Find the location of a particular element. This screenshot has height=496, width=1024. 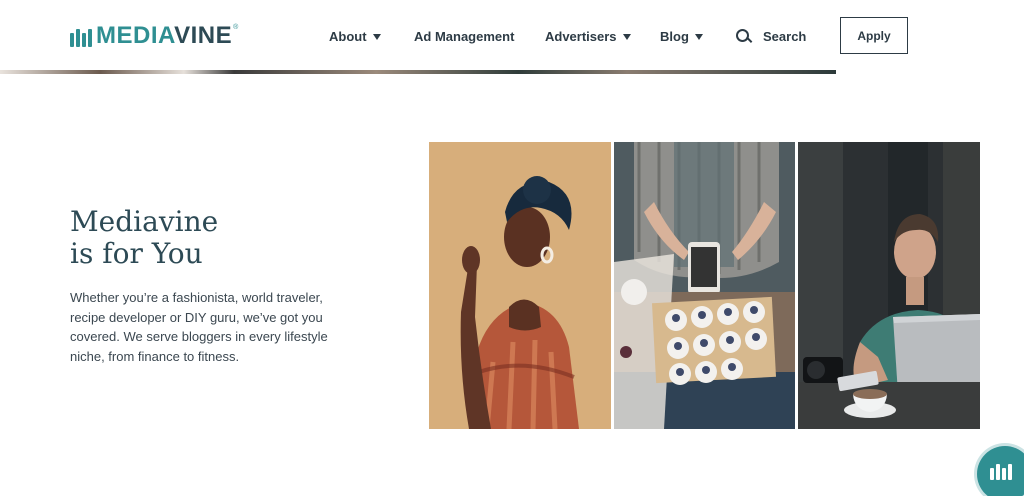

mediavine-logo: MEDIAVINE ® is located at coordinates (154, 36).